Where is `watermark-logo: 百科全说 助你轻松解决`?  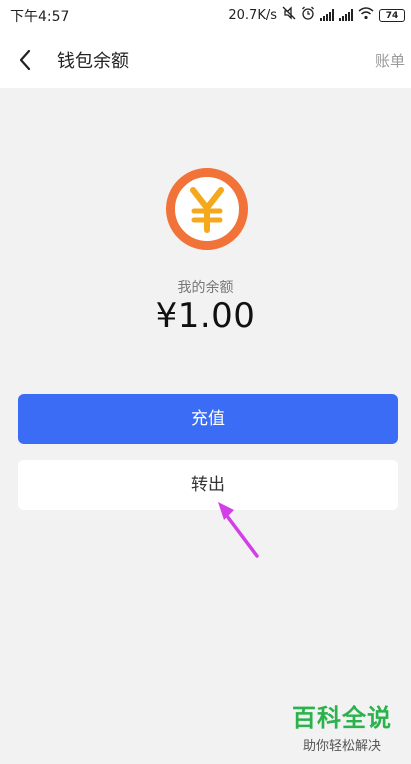
watermark-logo: 百科全说 助你轻松解决 is located at coordinates (342, 728).